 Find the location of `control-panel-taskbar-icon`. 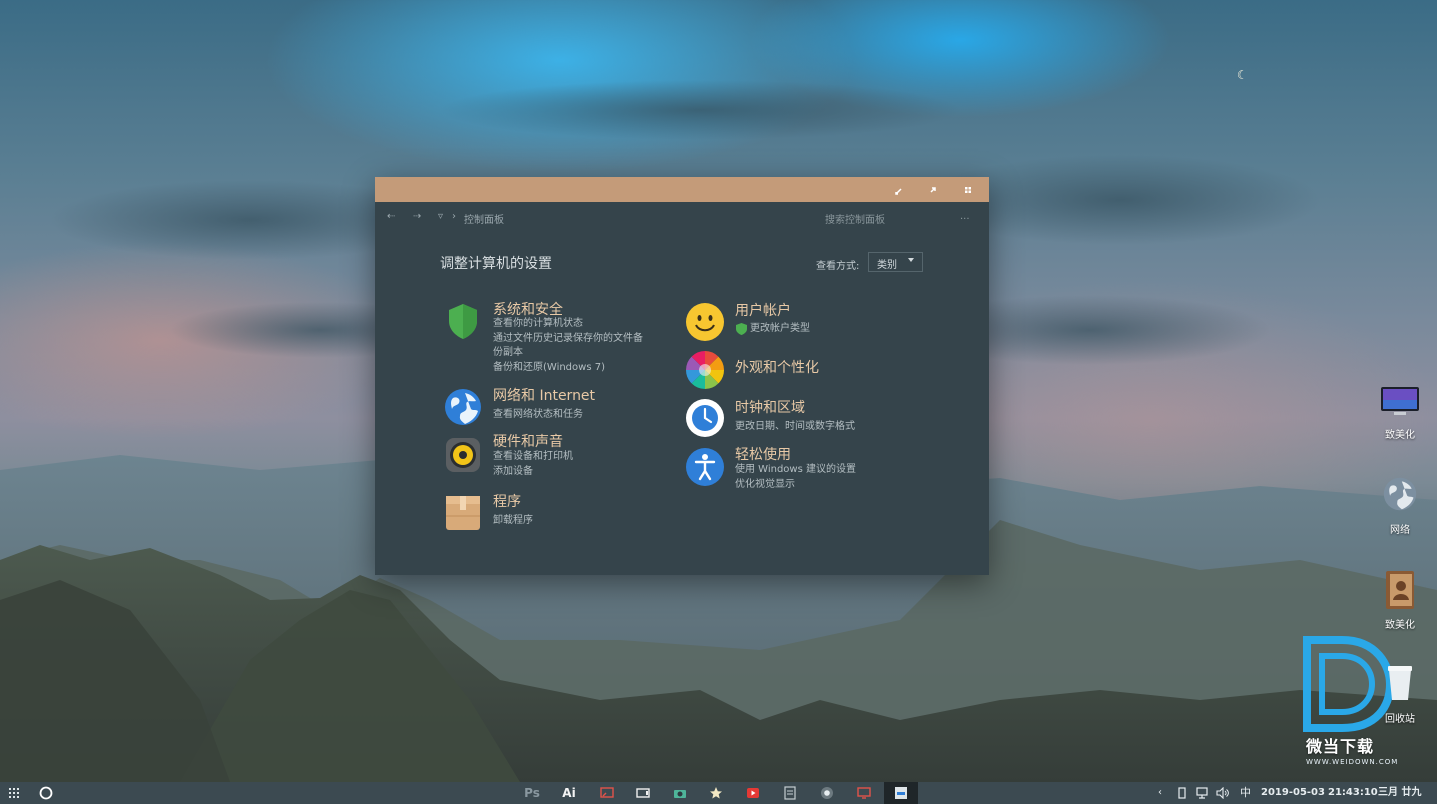

control-panel-taskbar-icon is located at coordinates (901, 793).